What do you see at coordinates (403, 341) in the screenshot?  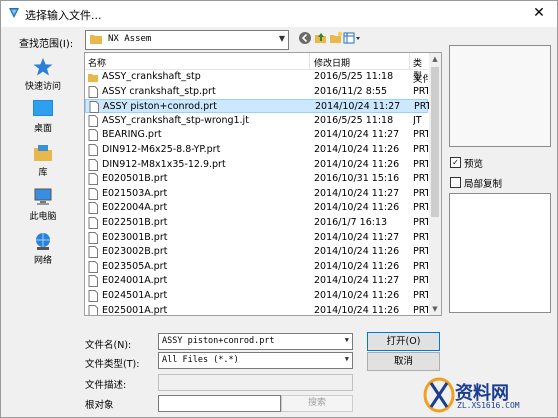 I see `open-button: 打开(O)` at bounding box center [403, 341].